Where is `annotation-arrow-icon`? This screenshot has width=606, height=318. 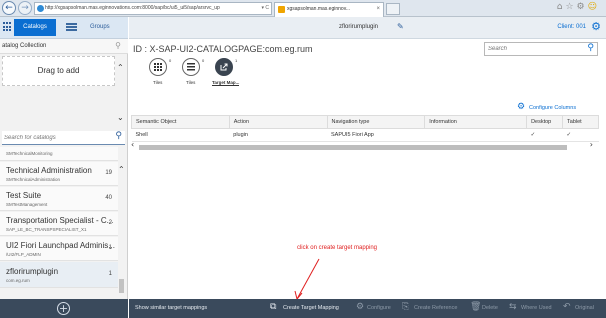
annotation-arrow-icon is located at coordinates (307, 279).